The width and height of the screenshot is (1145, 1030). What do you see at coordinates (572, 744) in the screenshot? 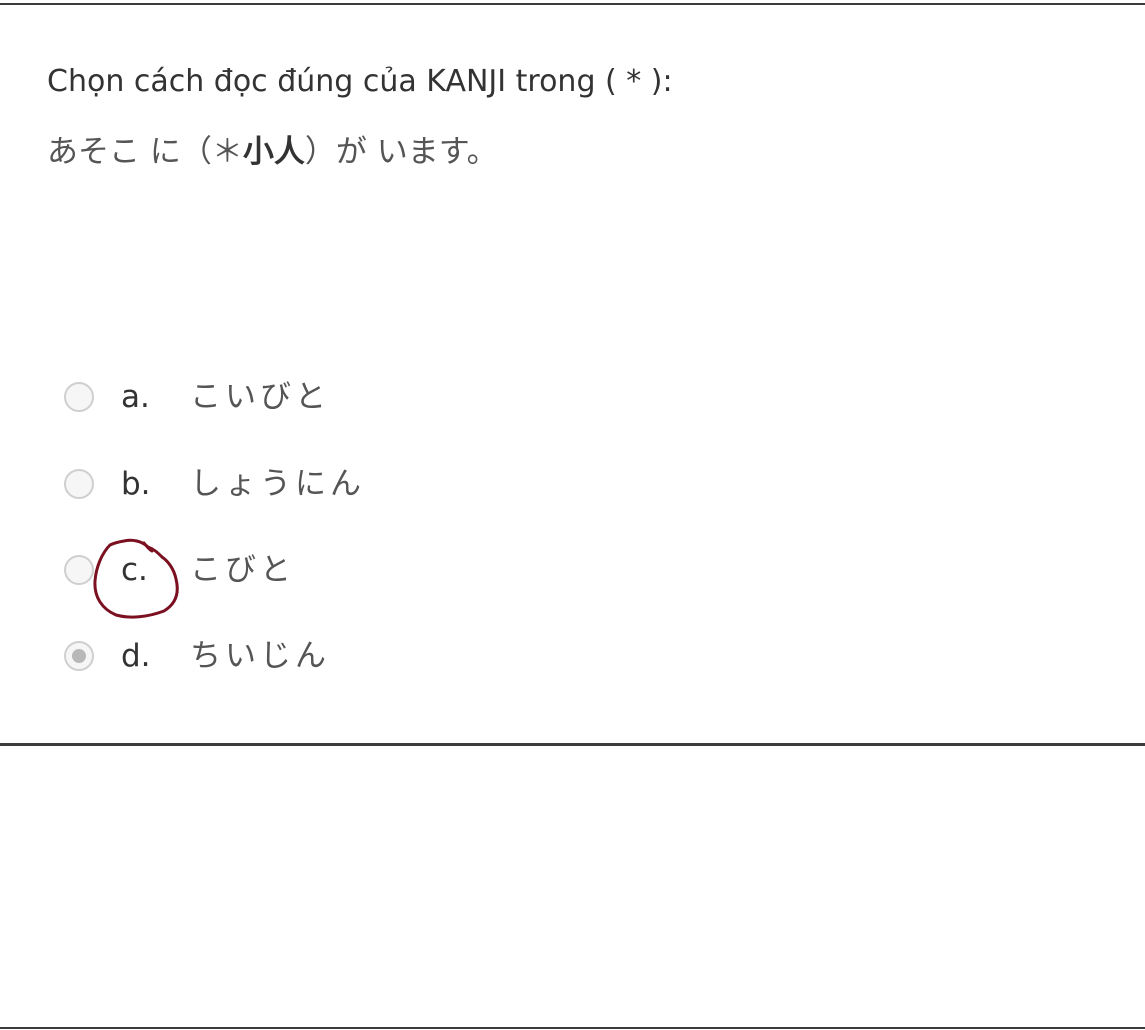
I see `section-divider` at bounding box center [572, 744].